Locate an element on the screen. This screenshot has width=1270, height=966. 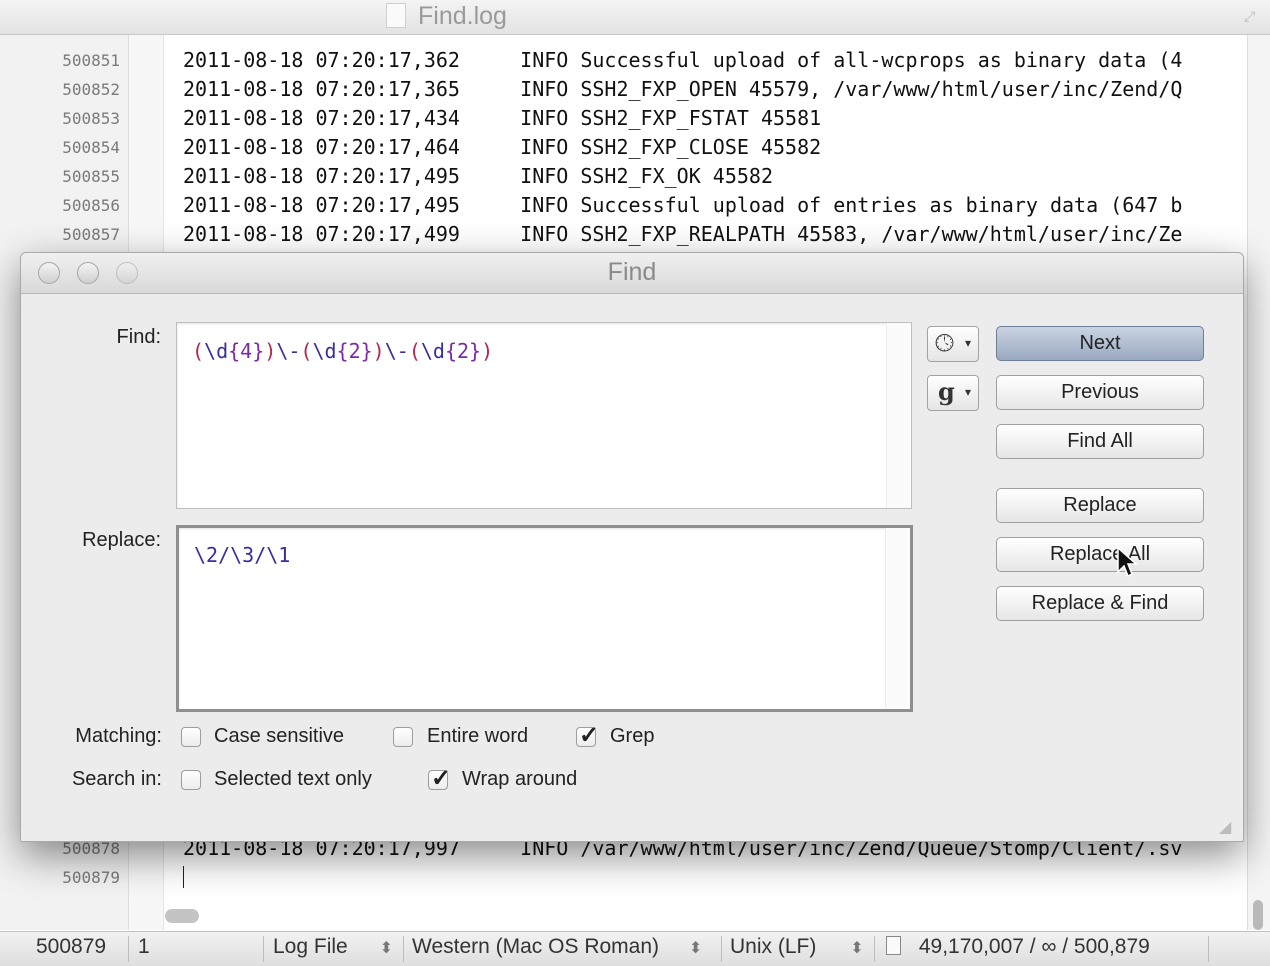
line-number: 500855 is located at coordinates (91, 176).